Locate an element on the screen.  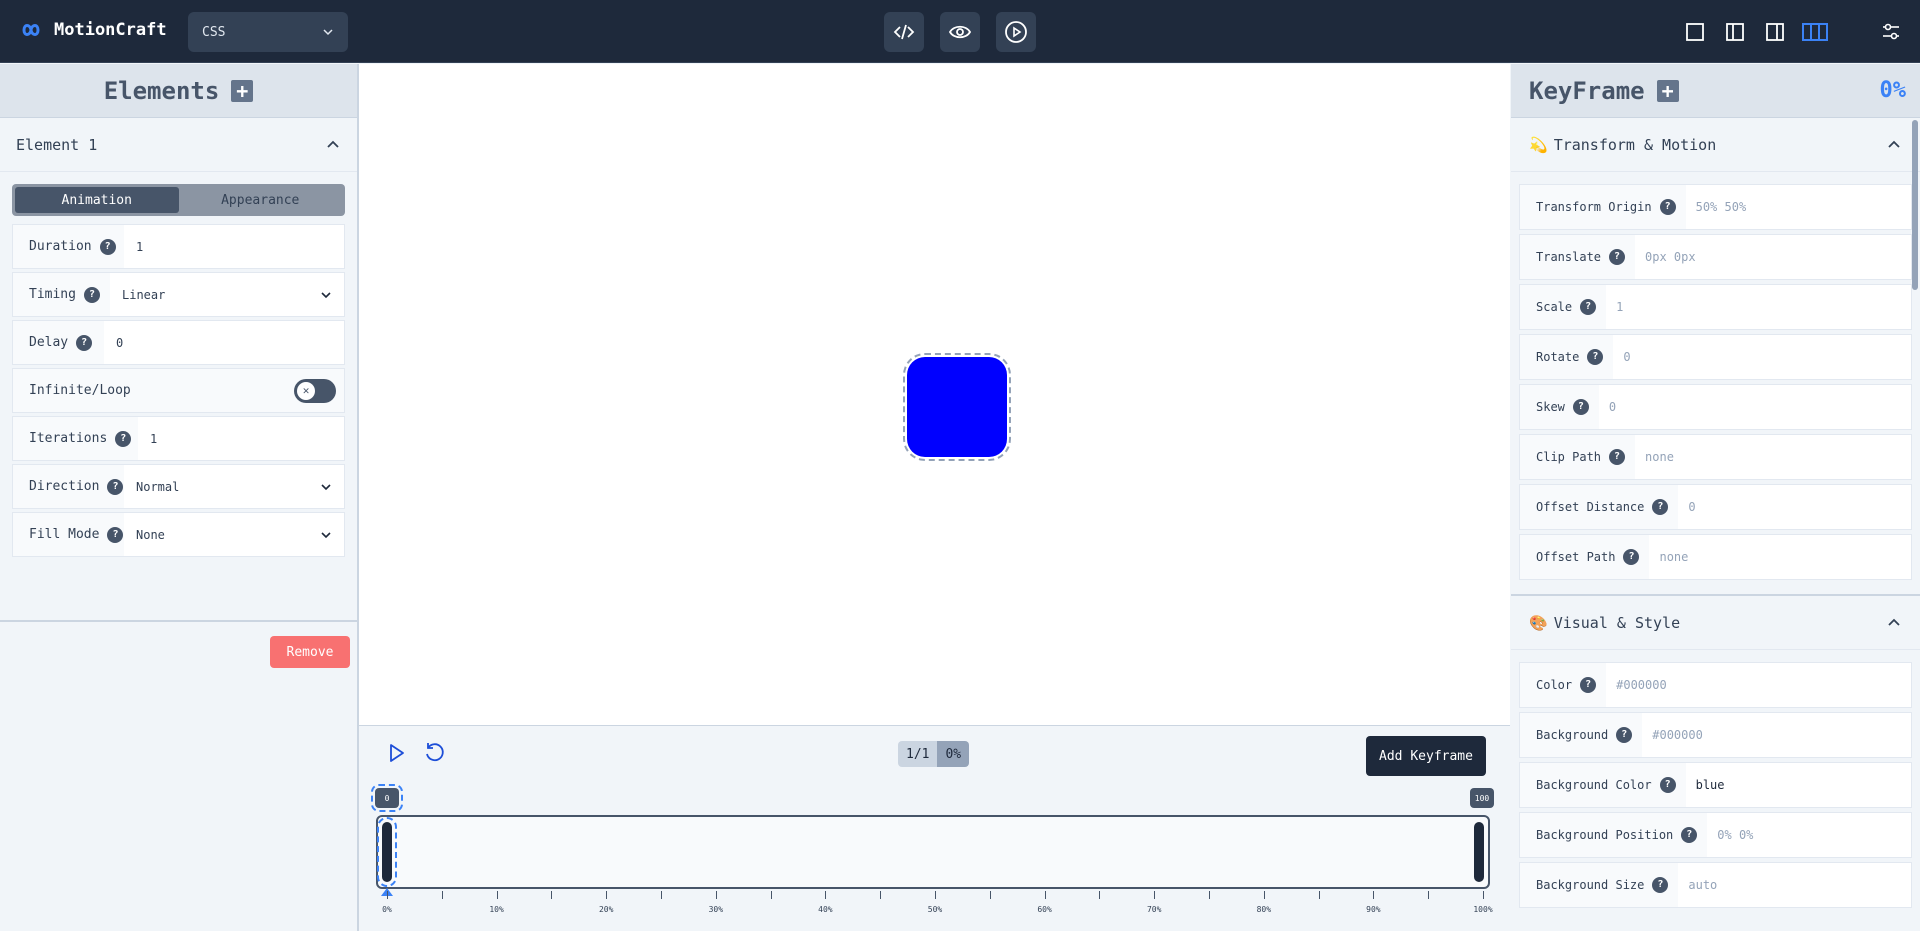
layout-three-column-button is located at coordinates (1815, 32).